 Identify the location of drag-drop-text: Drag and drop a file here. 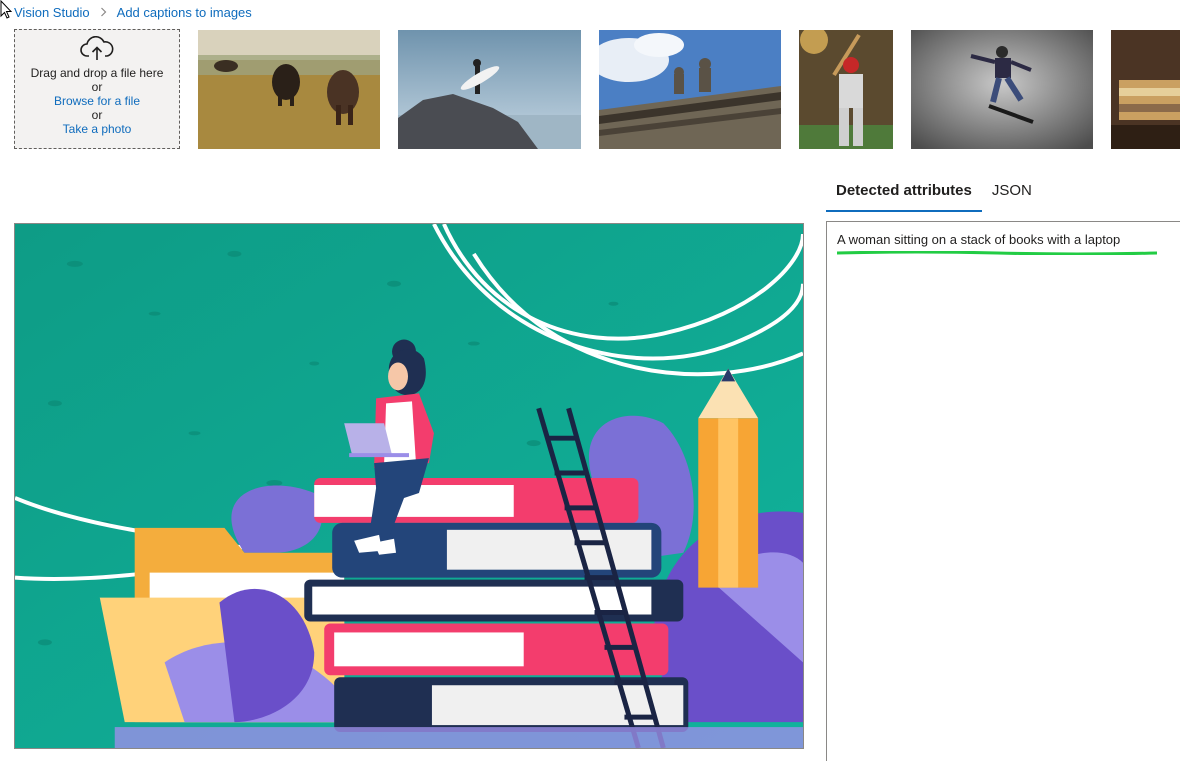
(97, 73).